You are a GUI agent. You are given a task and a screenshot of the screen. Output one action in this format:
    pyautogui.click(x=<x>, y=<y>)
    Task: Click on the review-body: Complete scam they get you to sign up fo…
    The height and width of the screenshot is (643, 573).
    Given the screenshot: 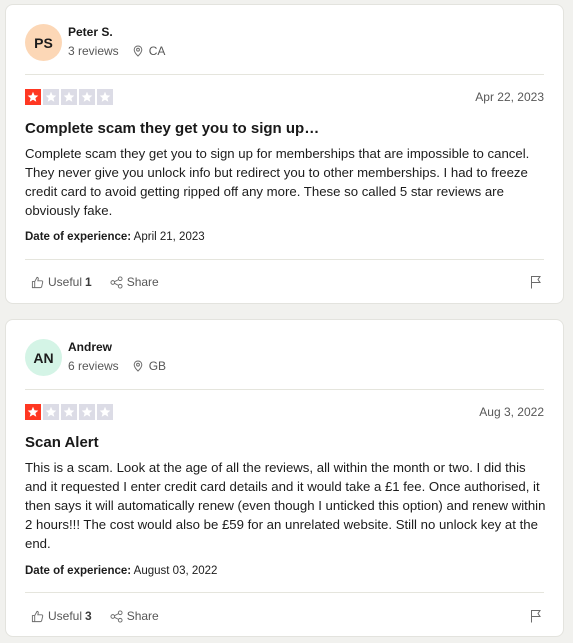 What is the action you would take?
    pyautogui.click(x=277, y=182)
    